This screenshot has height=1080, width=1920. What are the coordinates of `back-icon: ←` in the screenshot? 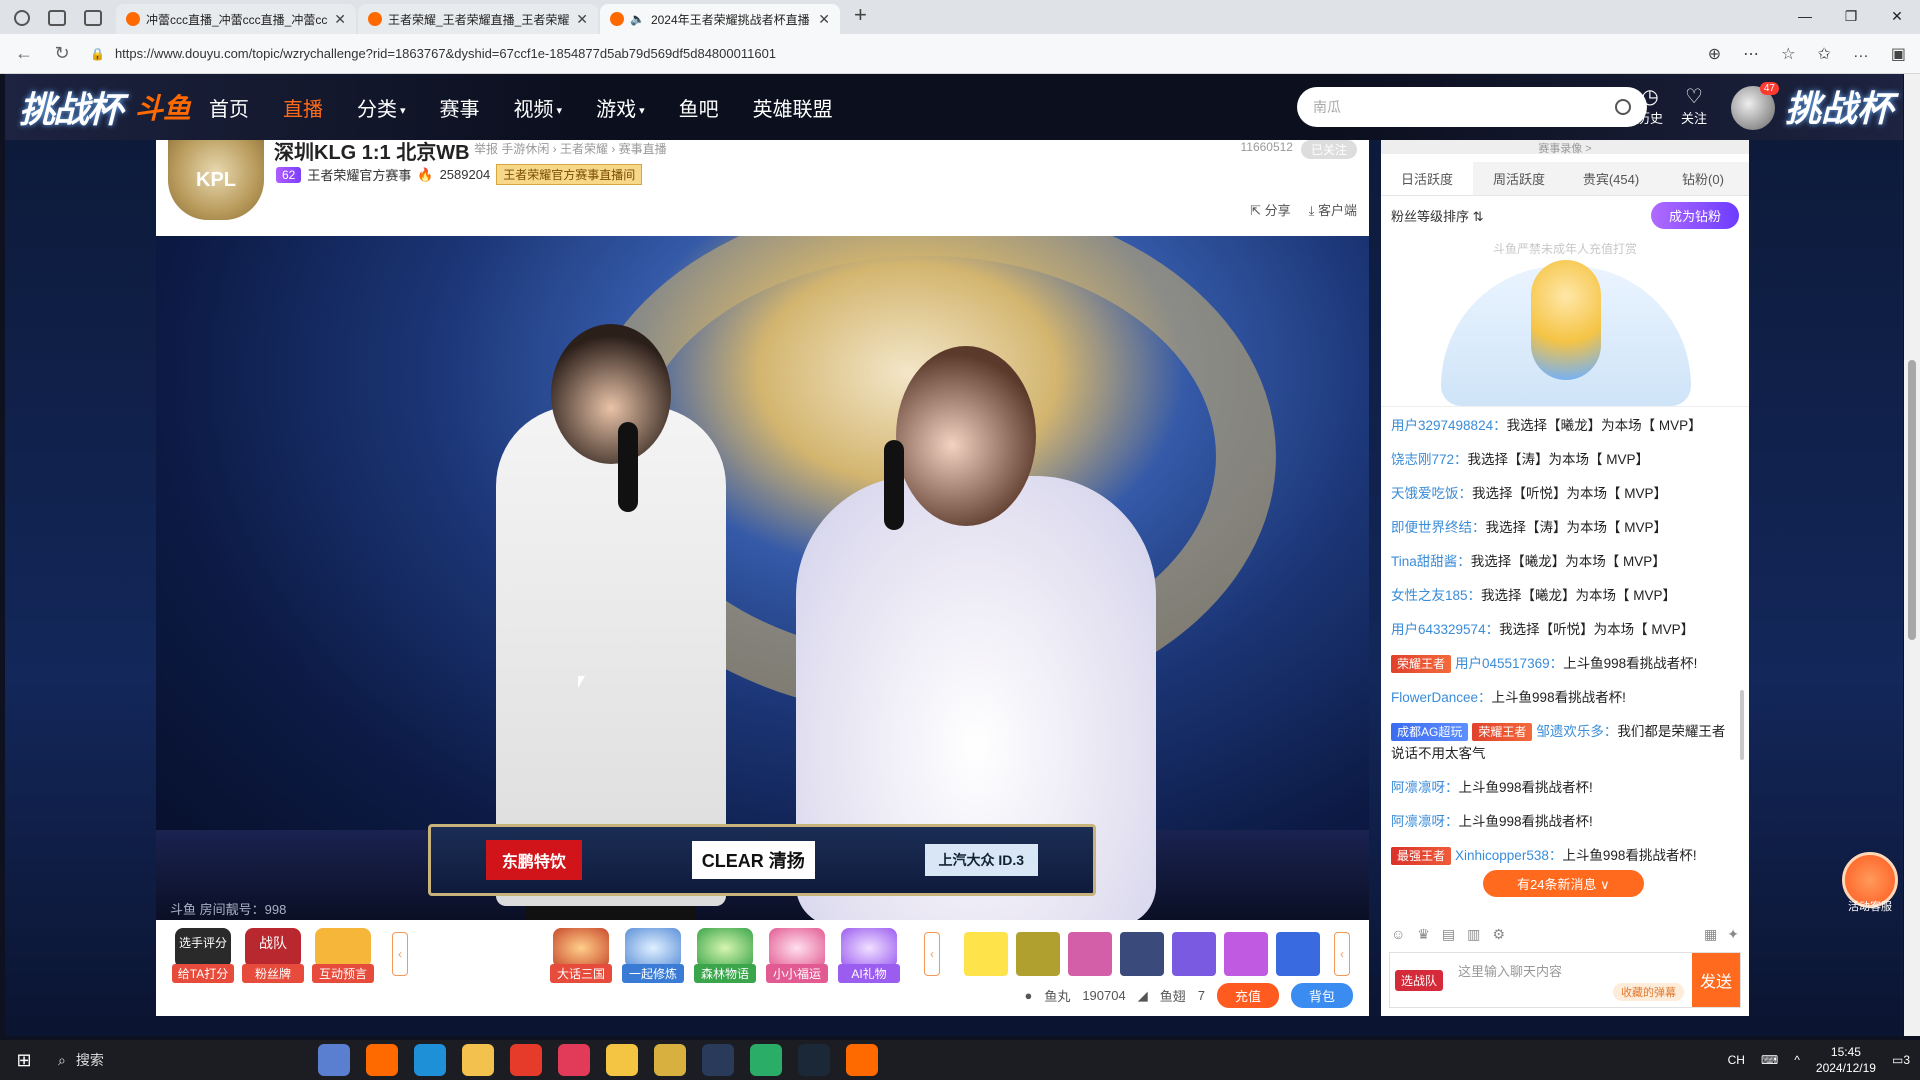 It's located at (24, 53).